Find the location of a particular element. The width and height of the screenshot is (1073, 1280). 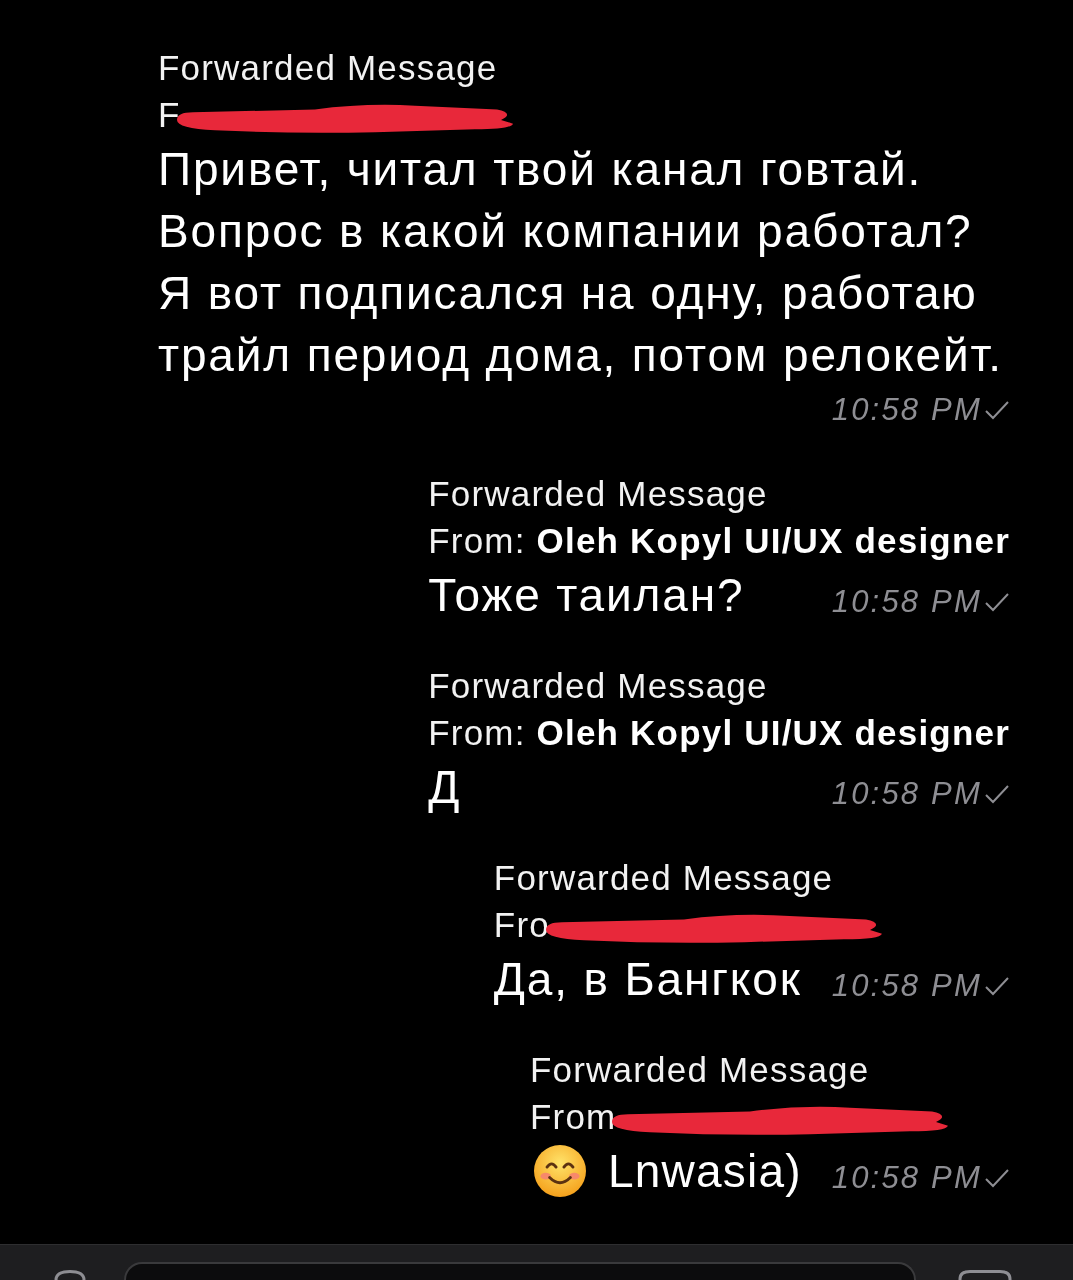

message-text: Привет, читал твой канал говтай. Вопрос в какой компании работал? Я вот подписался на одну, работаю трайл период дома, потом релокейт. is located at coordinates (580, 262).